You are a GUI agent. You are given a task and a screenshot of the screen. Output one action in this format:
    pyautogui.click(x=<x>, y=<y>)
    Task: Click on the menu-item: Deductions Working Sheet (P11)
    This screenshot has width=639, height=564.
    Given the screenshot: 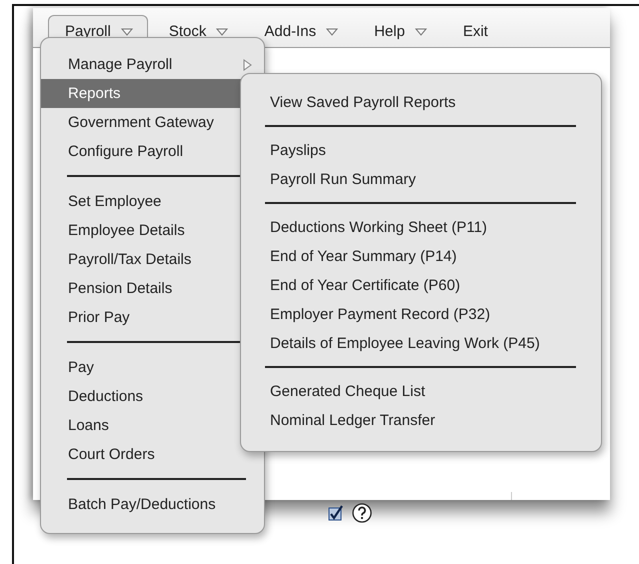 What is the action you would take?
    pyautogui.click(x=421, y=227)
    